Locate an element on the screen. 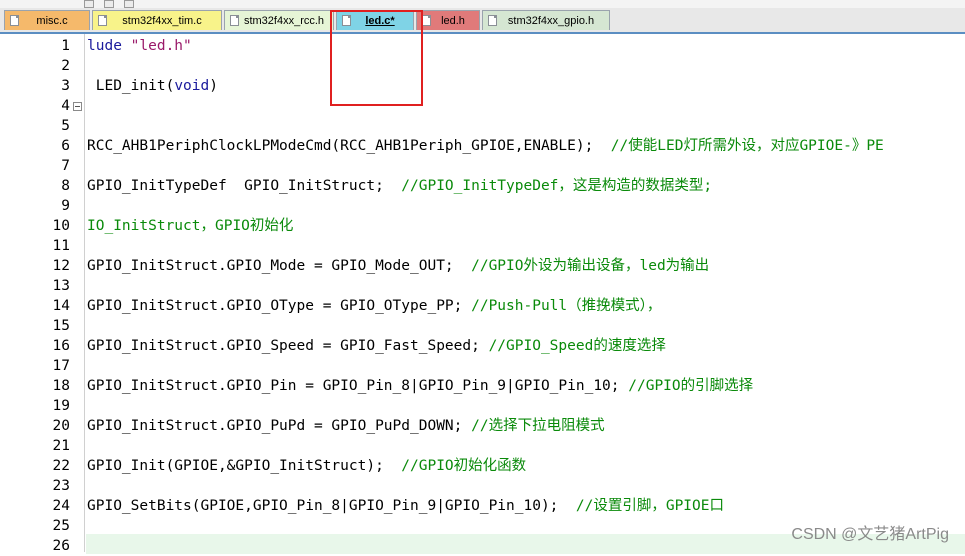  line-number: 12 is located at coordinates (61, 266).